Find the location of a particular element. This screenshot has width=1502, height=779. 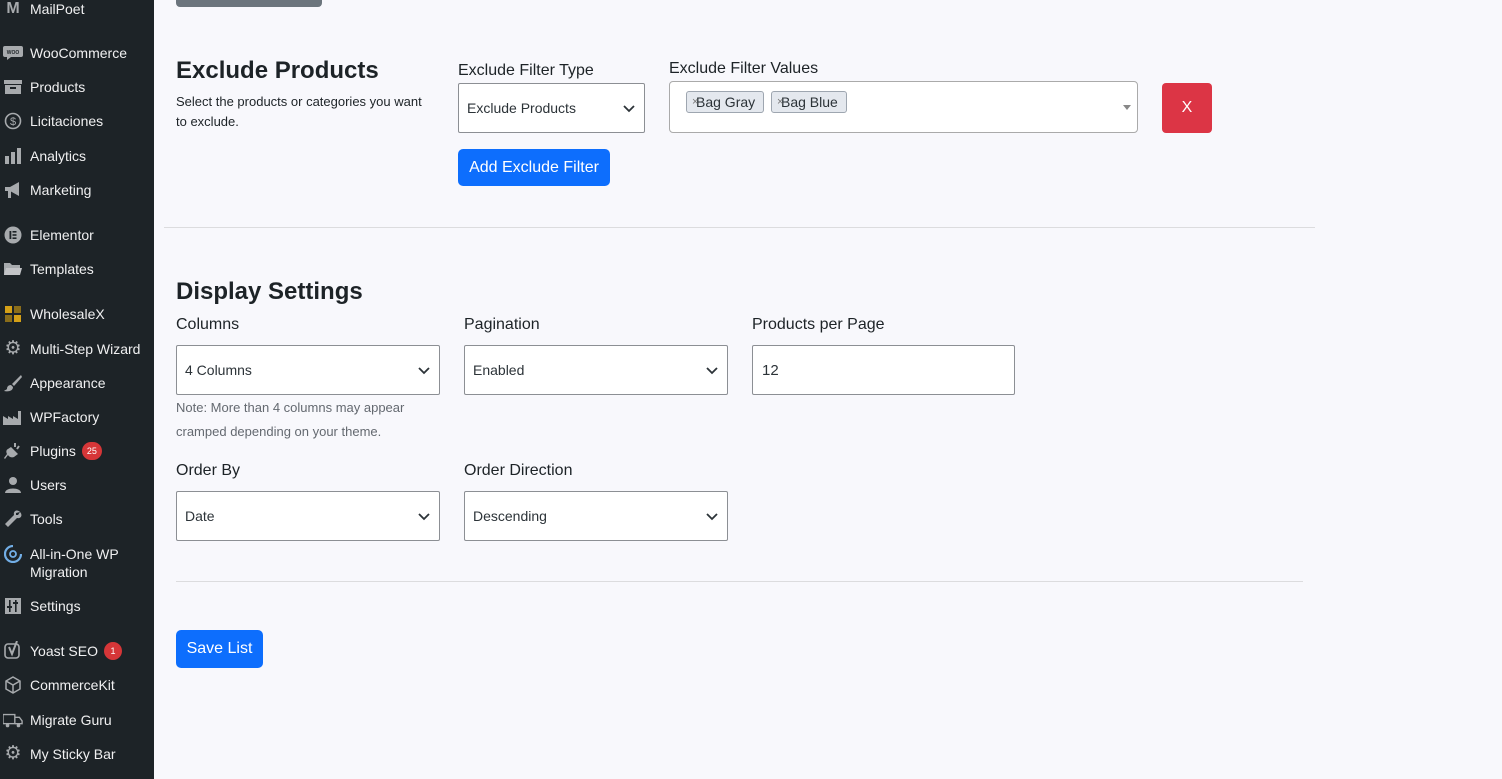

exclude-filter-type-value: Exclude Products is located at coordinates (521, 108).